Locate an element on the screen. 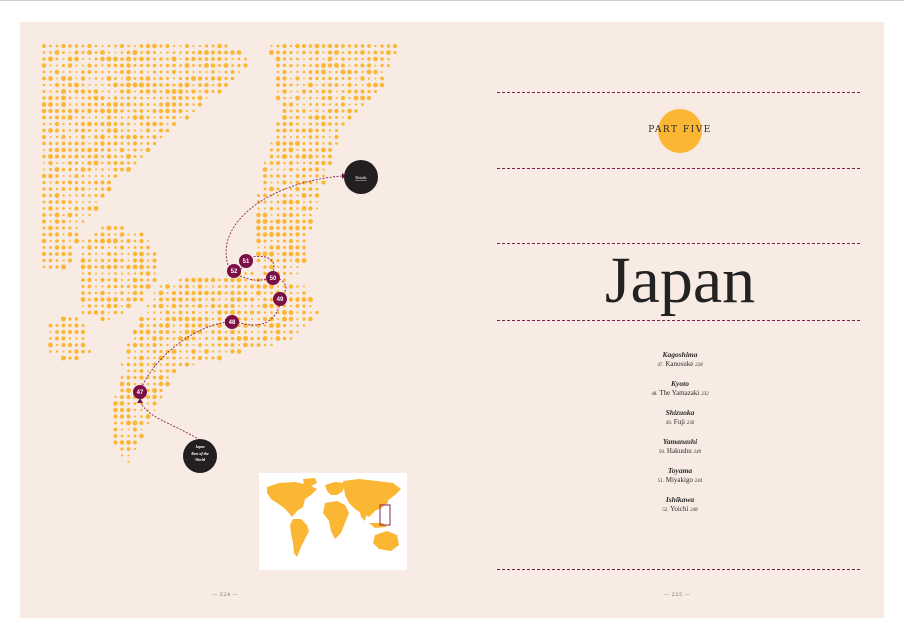 The height and width of the screenshot is (637, 904). start-circle-top: Japan is located at coordinates (199, 447).